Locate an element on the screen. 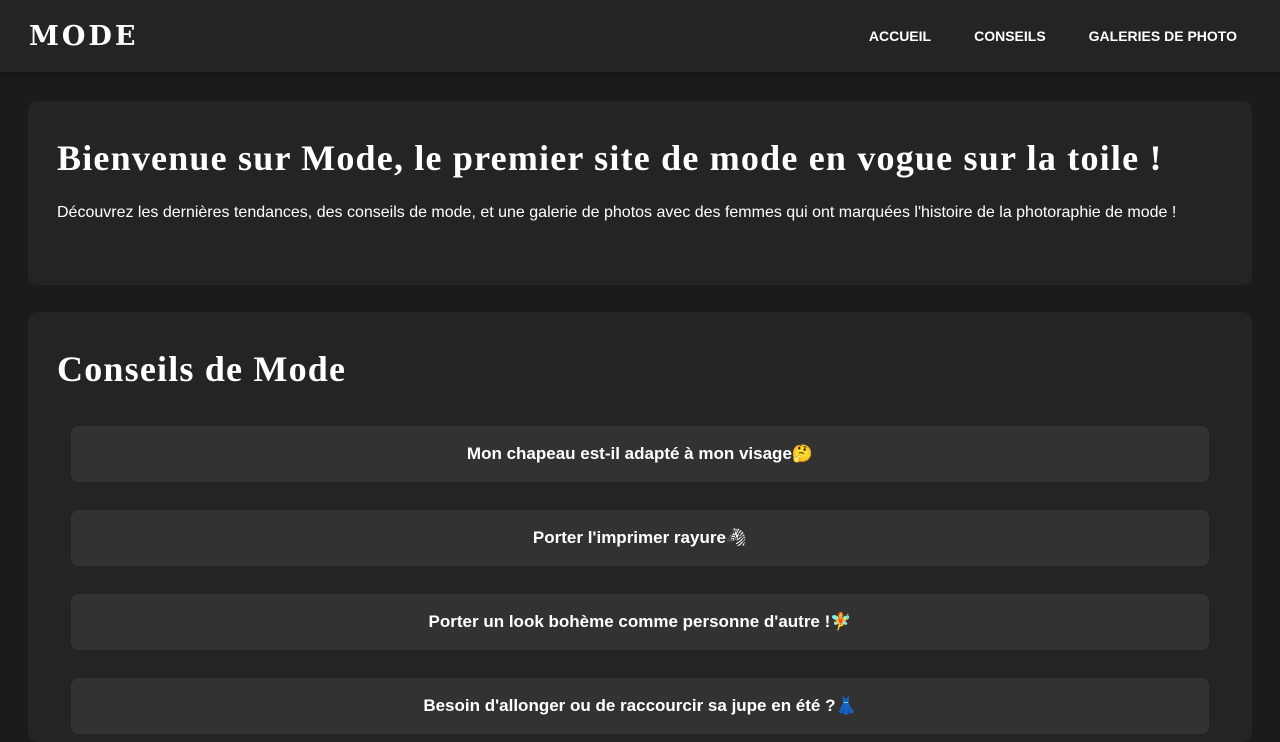 The image size is (1280, 742). tip-button-hat: Mon chapeau est-il adapté à mon visage🤔 is located at coordinates (640, 454).